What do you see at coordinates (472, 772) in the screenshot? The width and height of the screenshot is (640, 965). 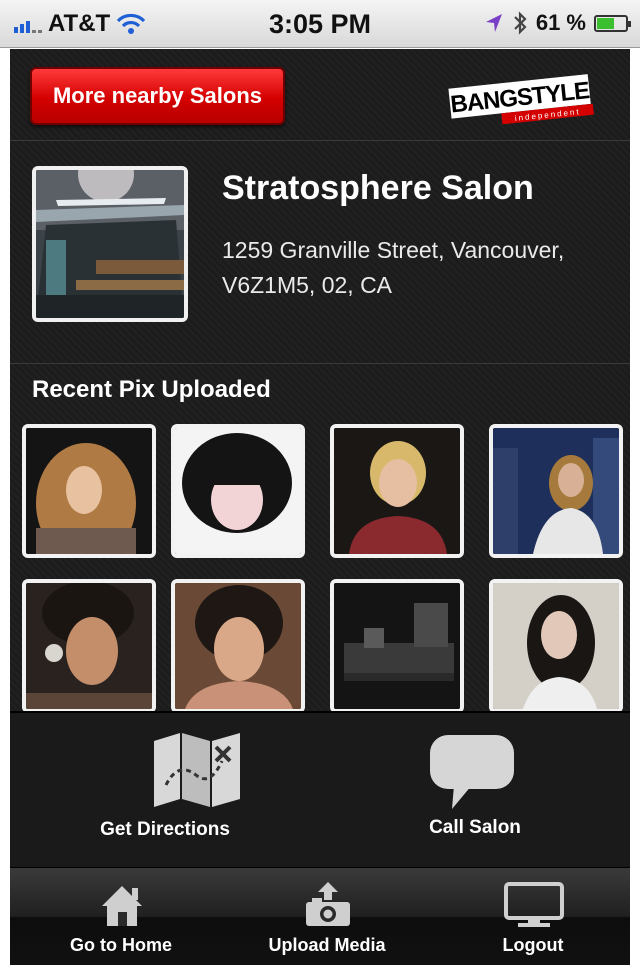 I see `speech-bubble-icon` at bounding box center [472, 772].